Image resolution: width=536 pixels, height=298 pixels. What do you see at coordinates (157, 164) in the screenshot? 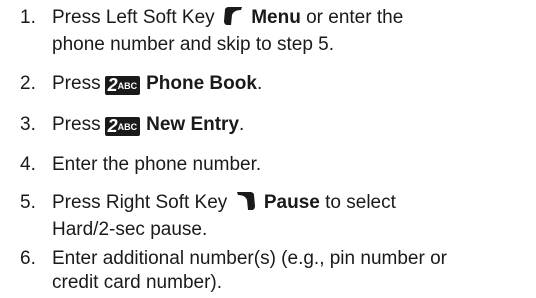
I see `step-text: Enter the phone number.` at bounding box center [157, 164].